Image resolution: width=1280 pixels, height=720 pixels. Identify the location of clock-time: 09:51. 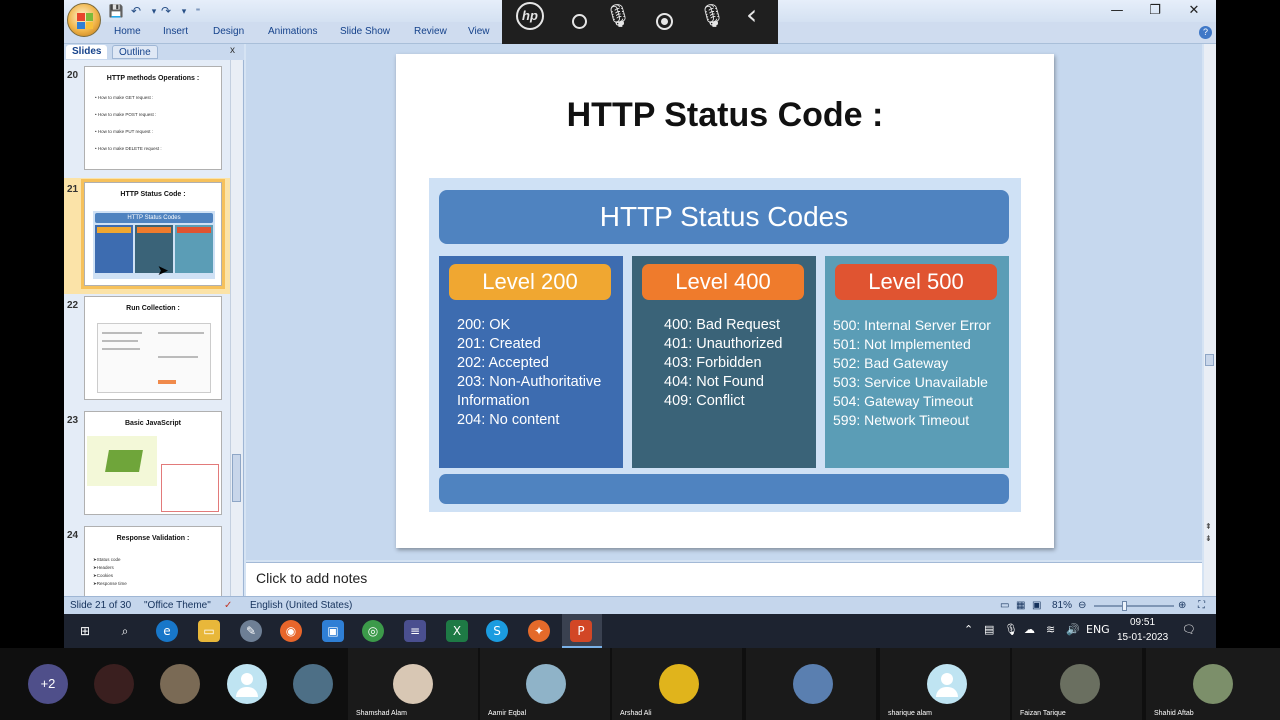
(1142, 622).